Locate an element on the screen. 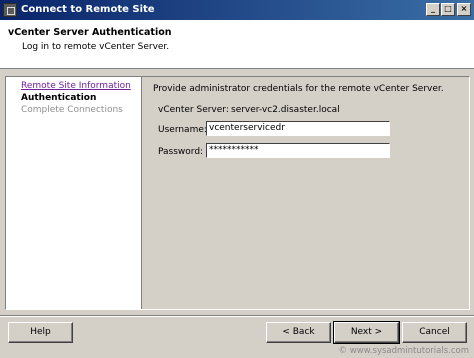 The width and height of the screenshot is (474, 358). button-bar-divider is located at coordinates (237, 316).